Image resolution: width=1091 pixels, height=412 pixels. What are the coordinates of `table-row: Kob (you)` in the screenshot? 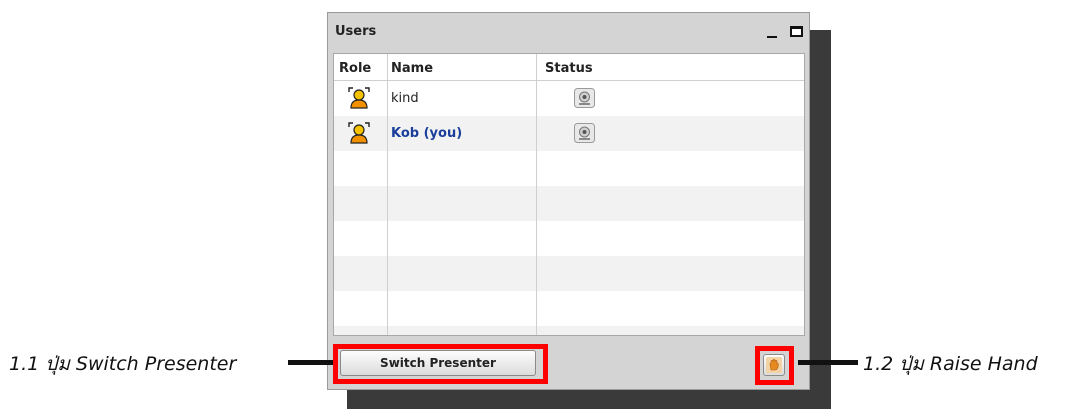 It's located at (569, 133).